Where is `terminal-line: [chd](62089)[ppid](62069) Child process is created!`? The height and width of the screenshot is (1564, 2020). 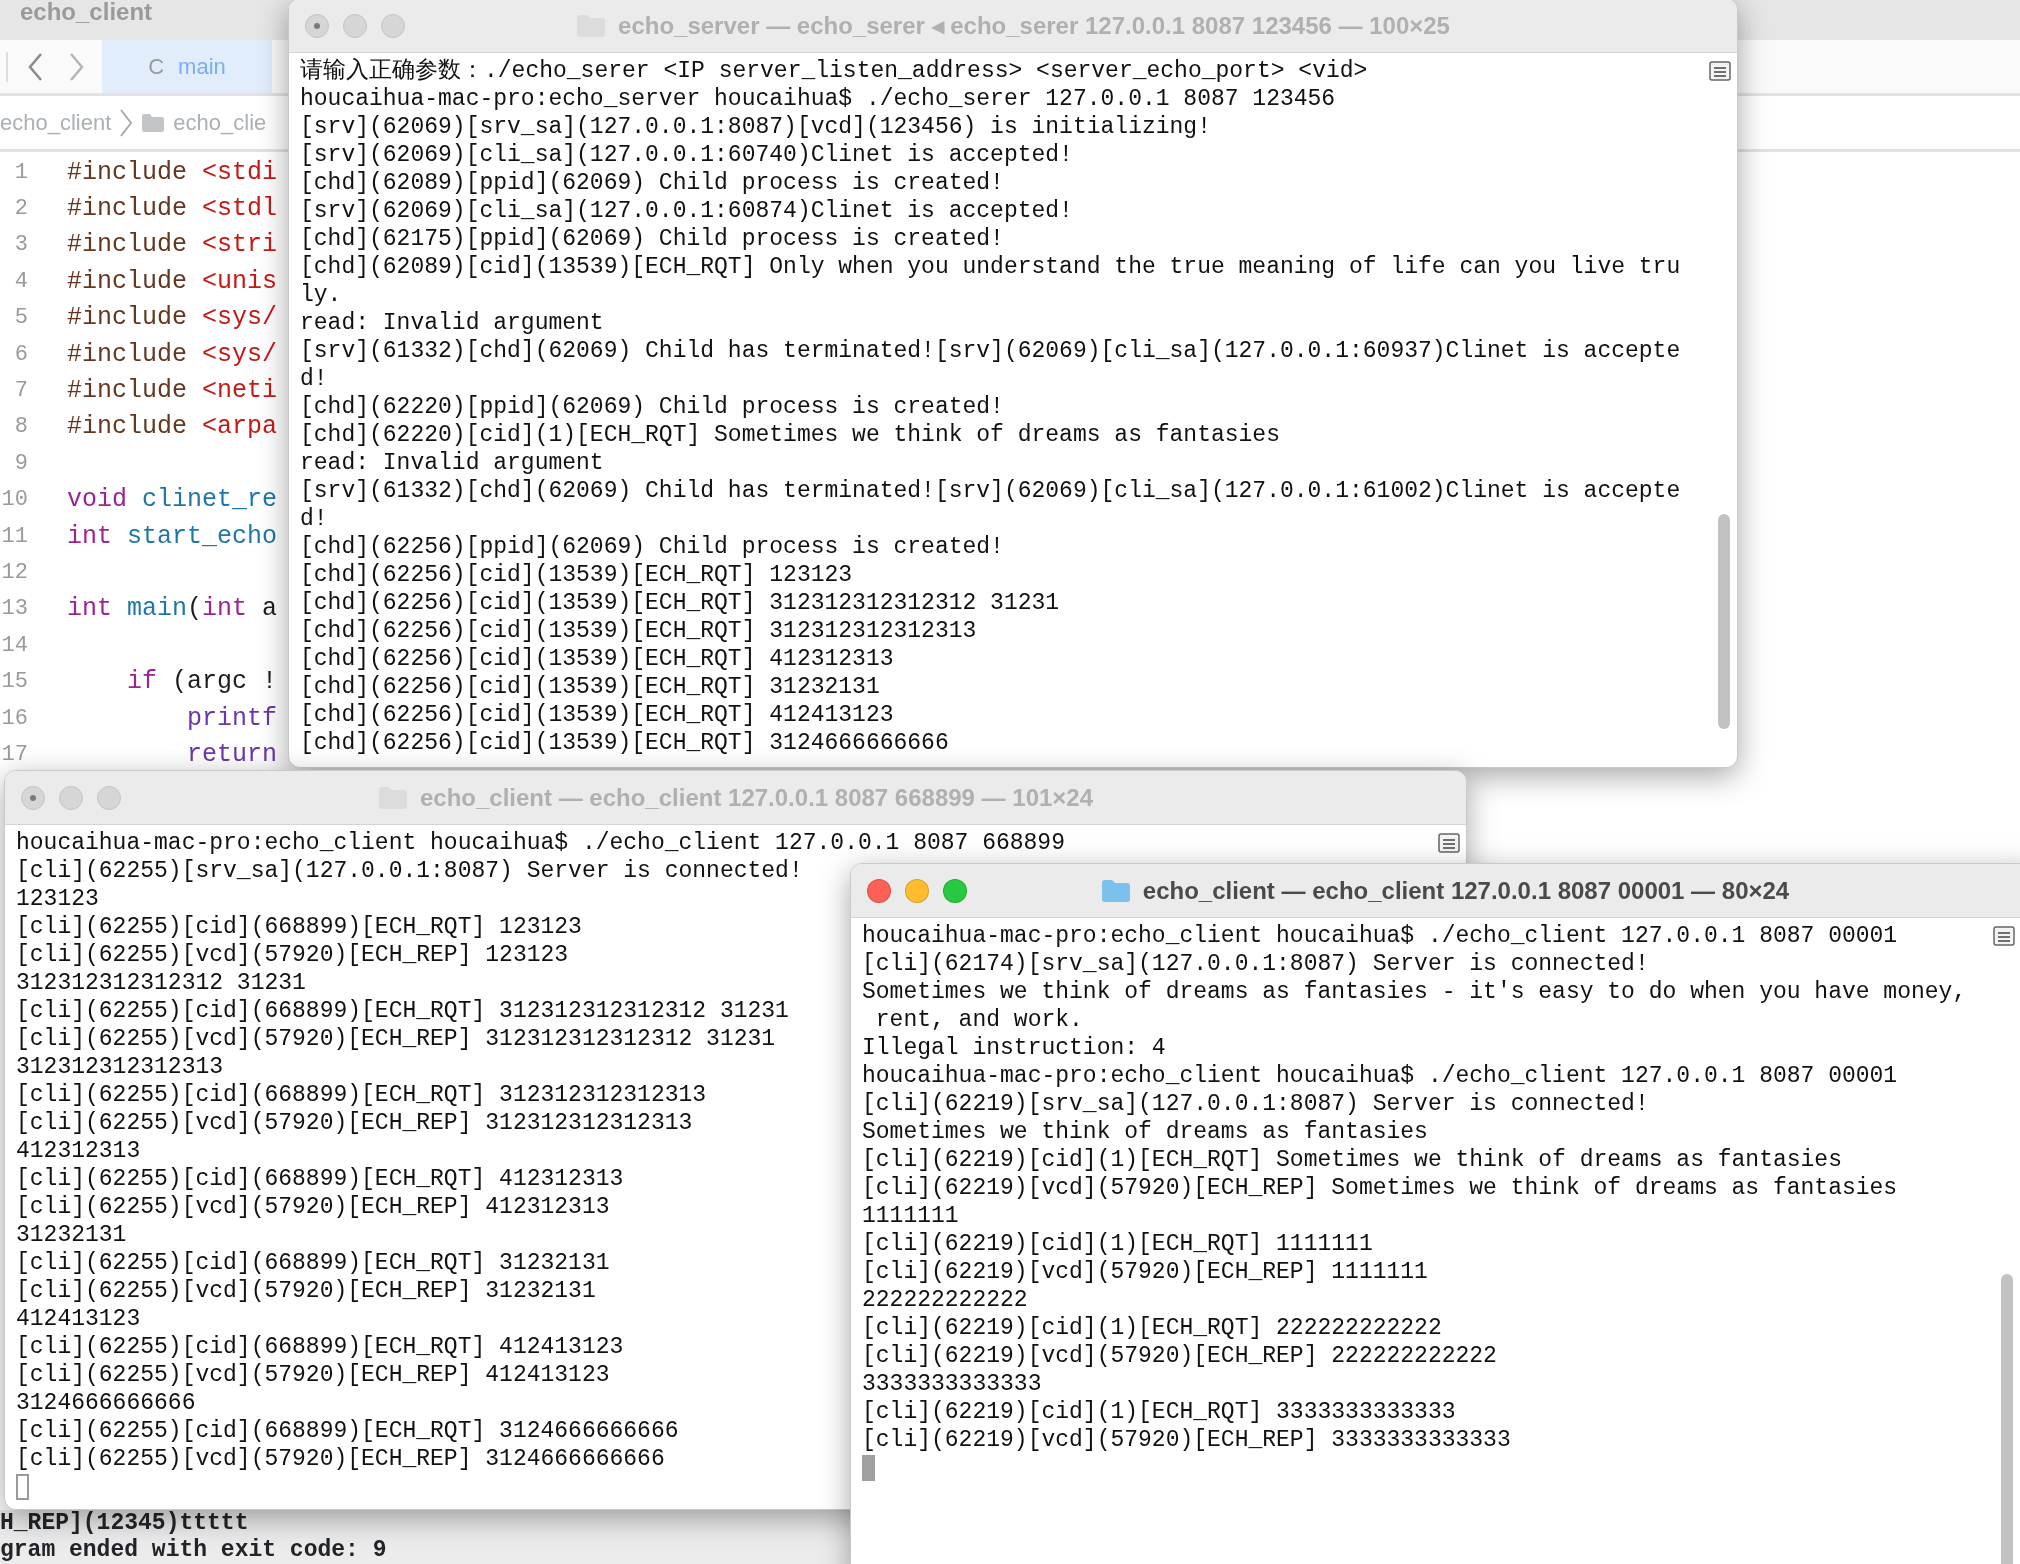 terminal-line: [chd](62089)[ppid](62069) Child process is created! is located at coordinates (652, 183).